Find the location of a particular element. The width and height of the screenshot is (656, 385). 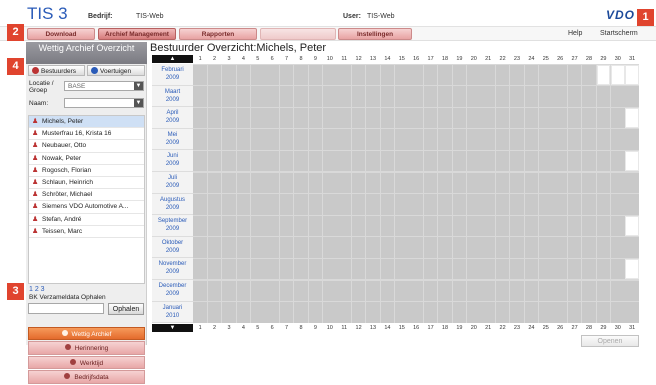

month-label: Oktober 2009 is located at coordinates (172, 247).